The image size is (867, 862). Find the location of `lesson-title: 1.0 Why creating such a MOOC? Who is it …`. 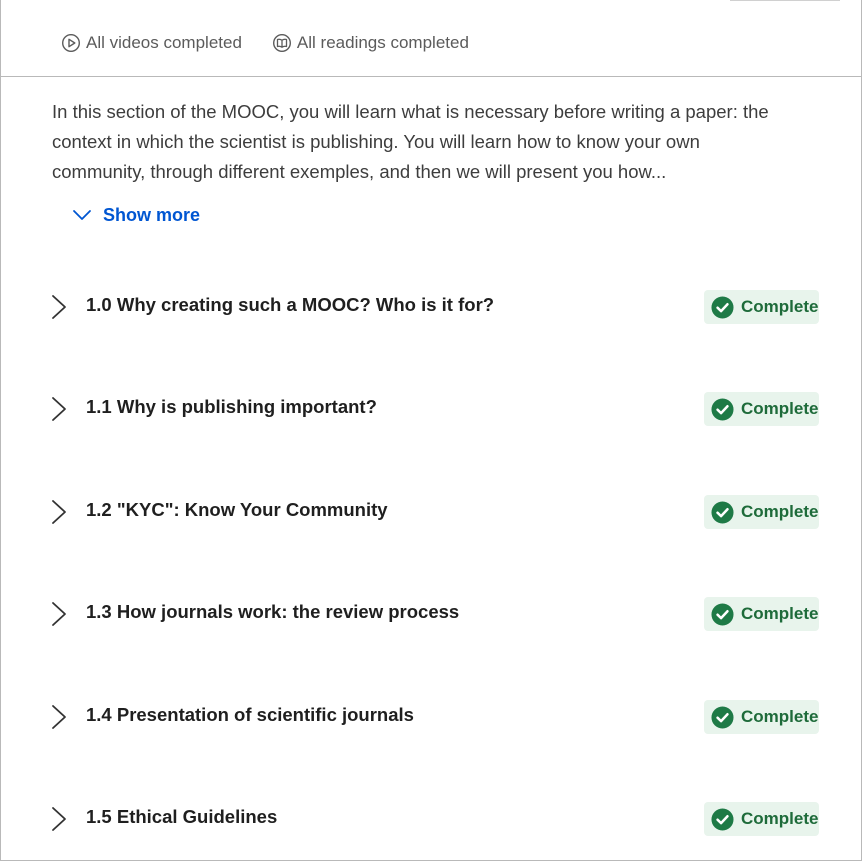

lesson-title: 1.0 Why creating such a MOOC? Who is it … is located at coordinates (290, 304).